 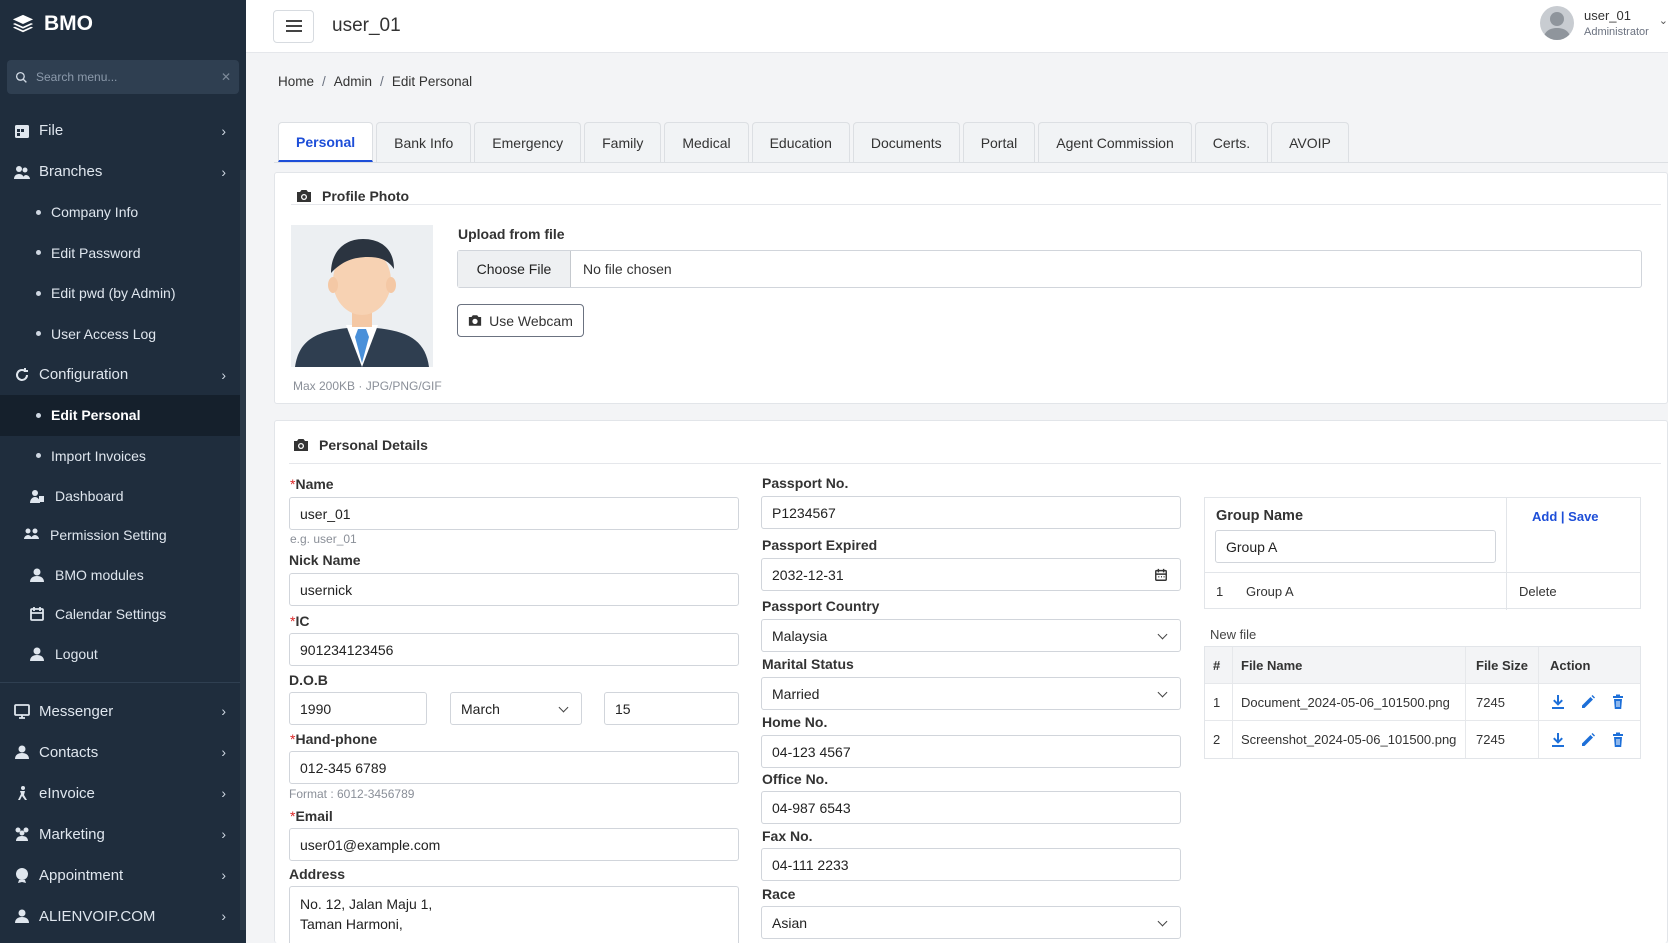 I want to click on user-menu: user_01 Administrator ⌄, so click(x=1603, y=23).